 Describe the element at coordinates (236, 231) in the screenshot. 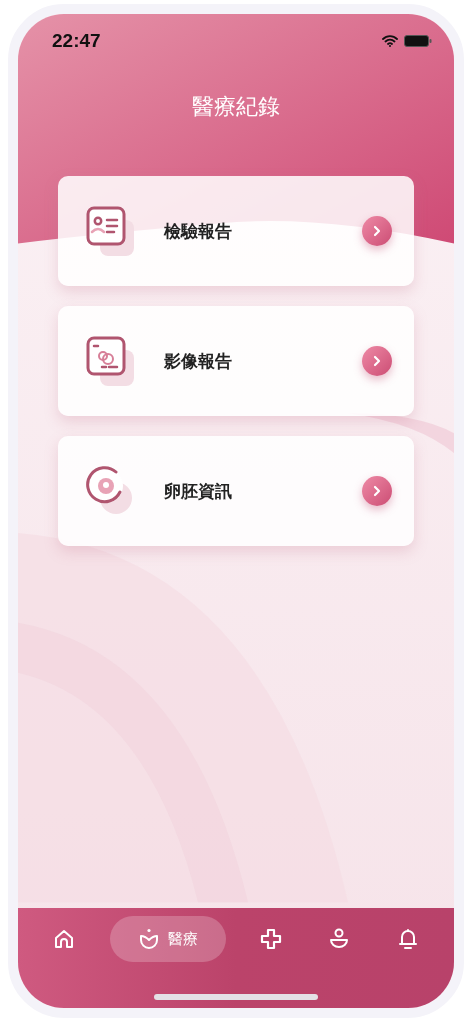

I see `record-card: 檢驗報告` at that location.